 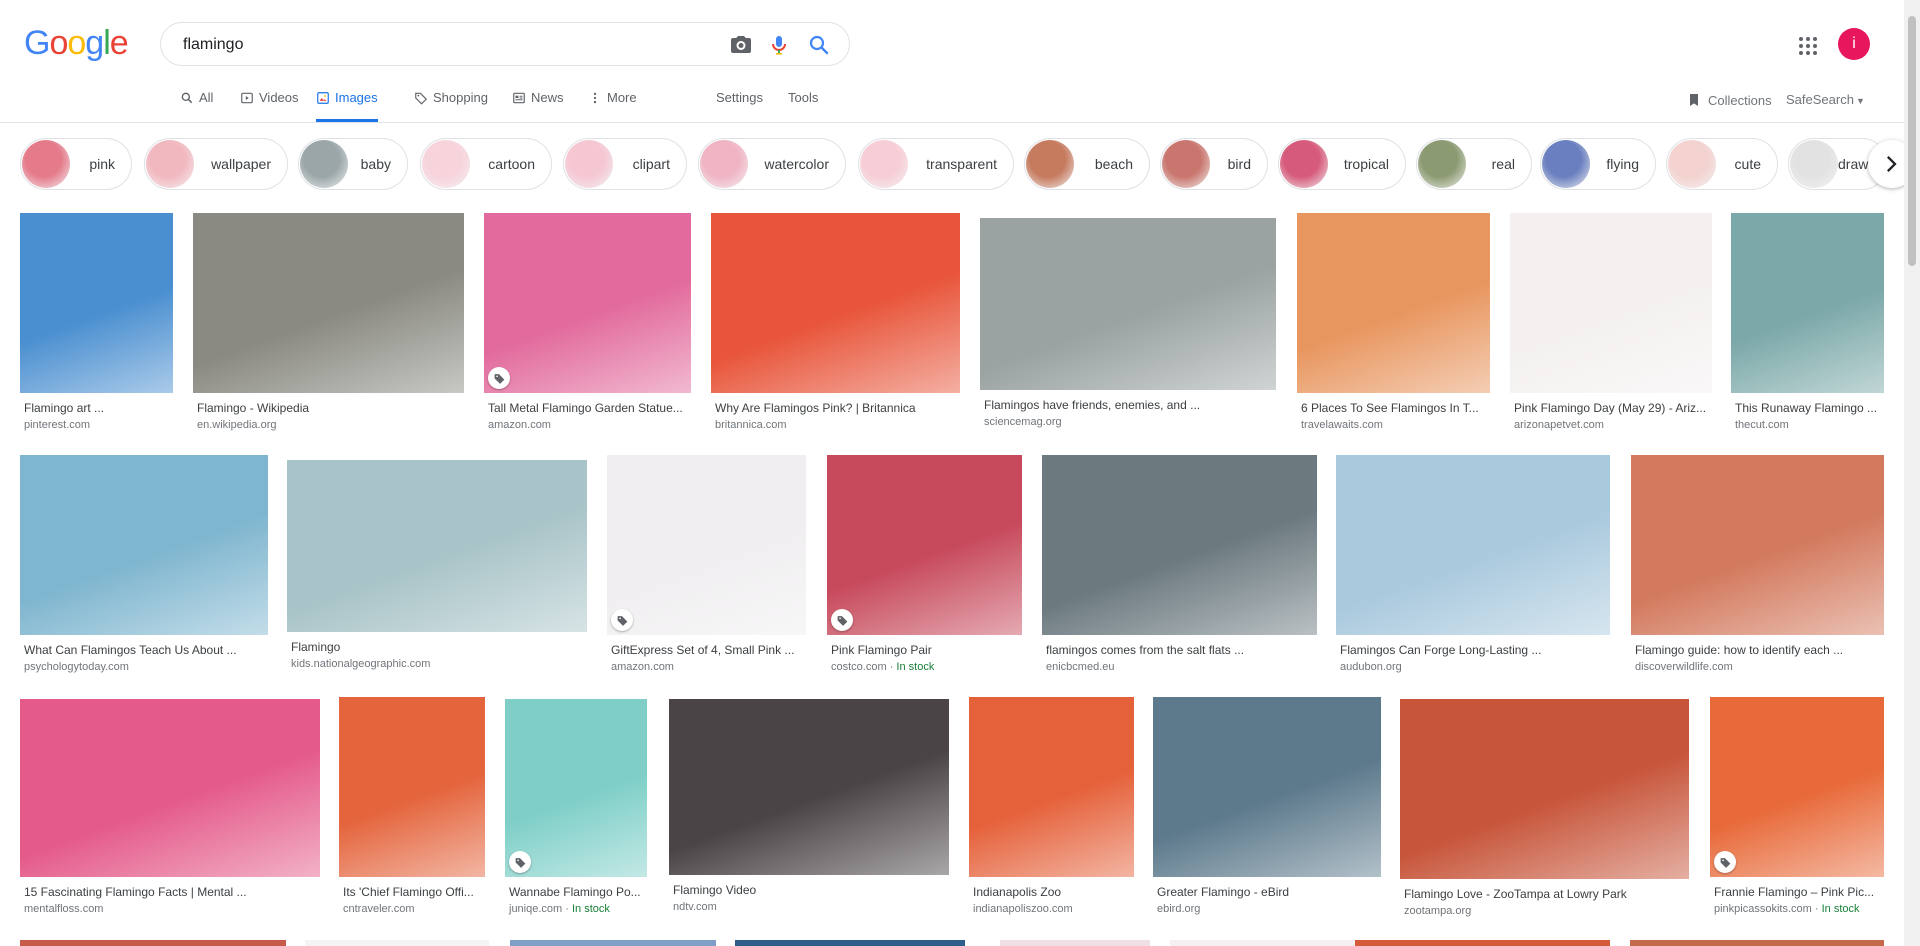 What do you see at coordinates (438, 647) in the screenshot?
I see `result-title: Flamingo` at bounding box center [438, 647].